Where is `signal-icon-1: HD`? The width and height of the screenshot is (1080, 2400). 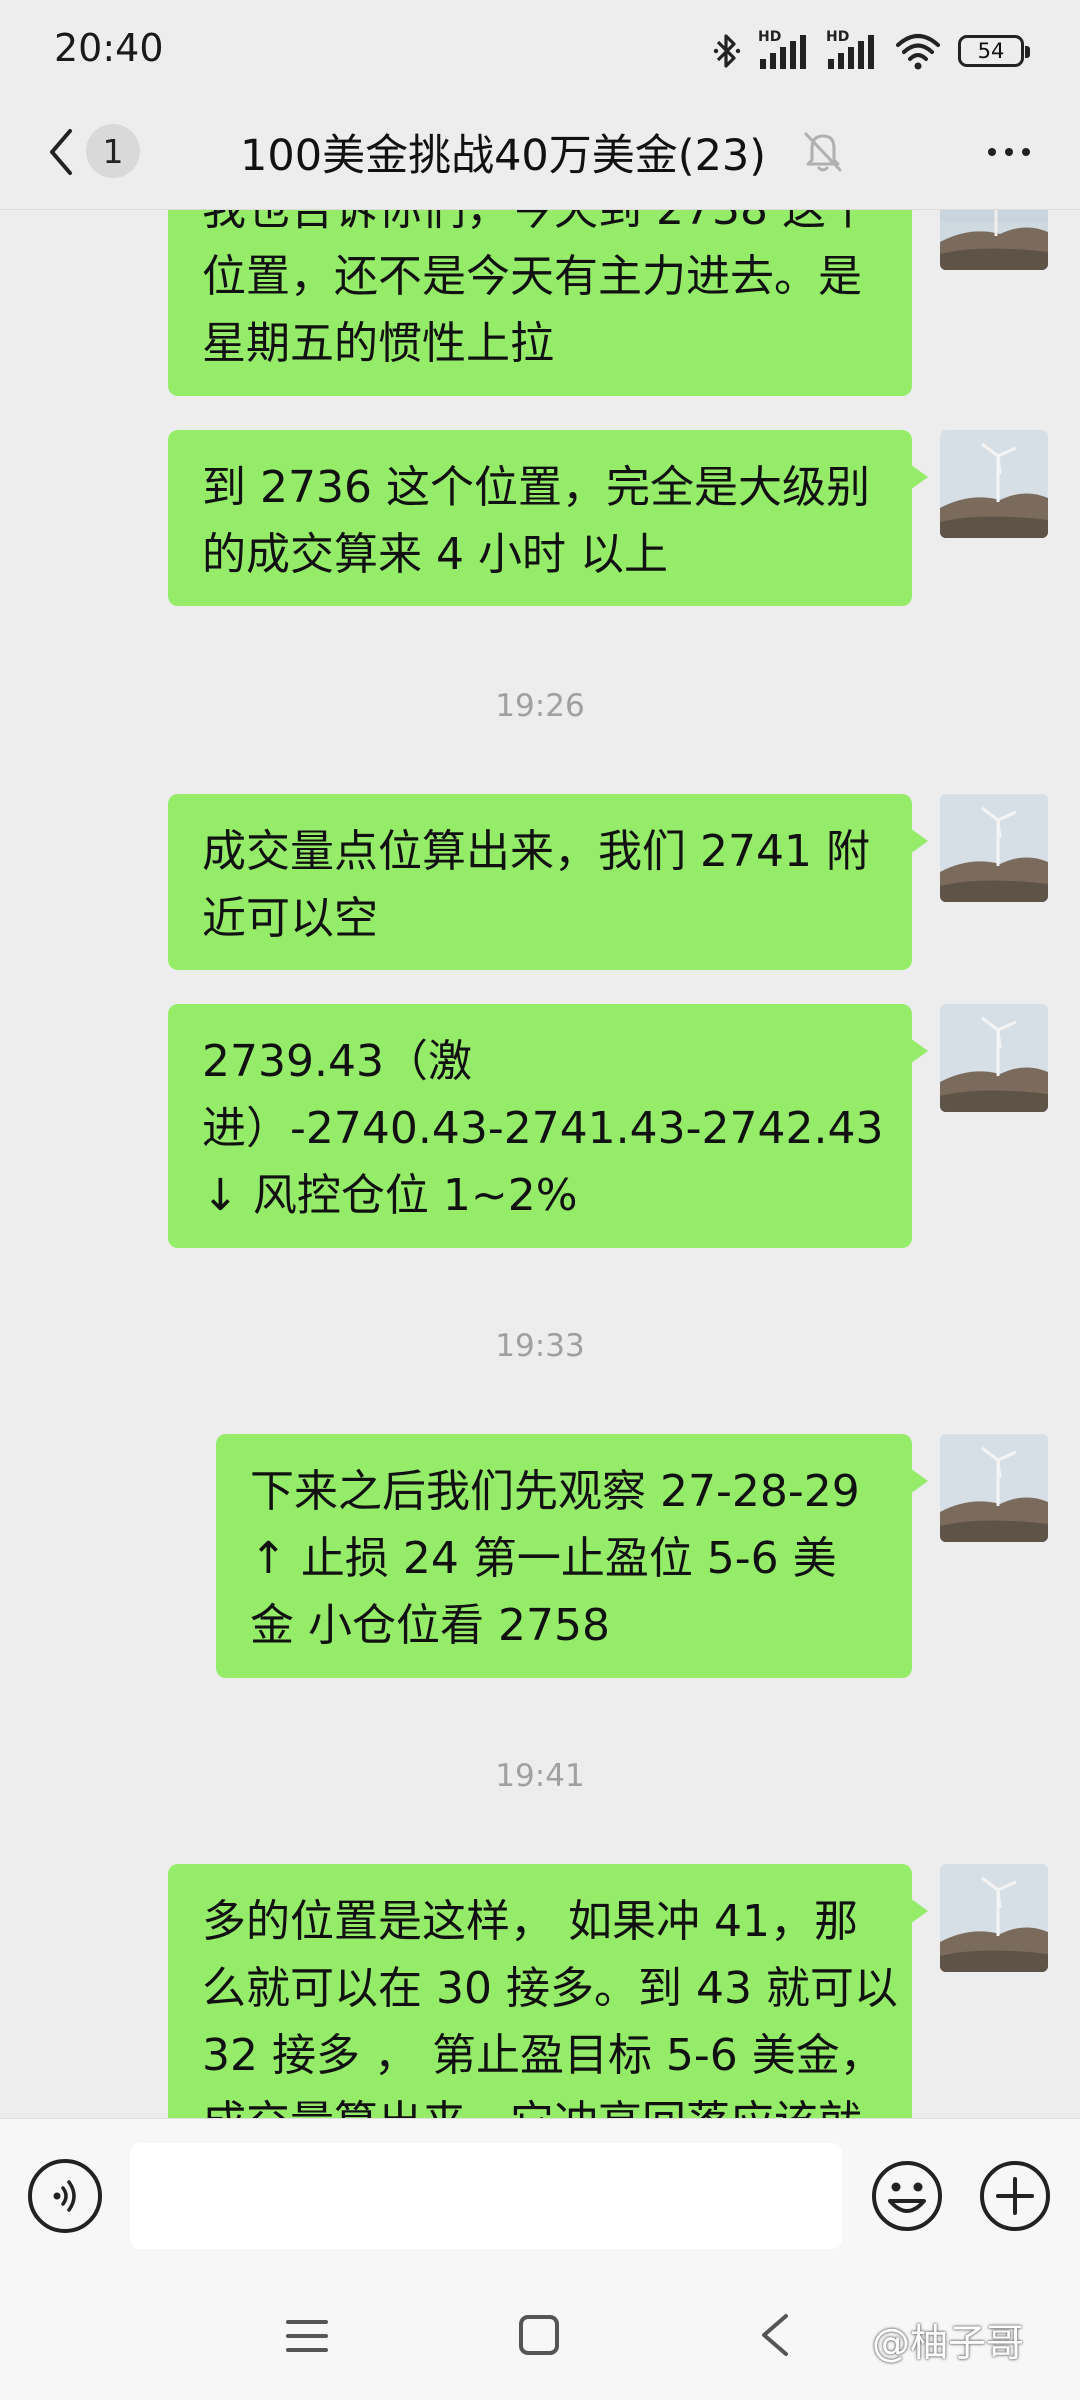 signal-icon-1: HD is located at coordinates (784, 50).